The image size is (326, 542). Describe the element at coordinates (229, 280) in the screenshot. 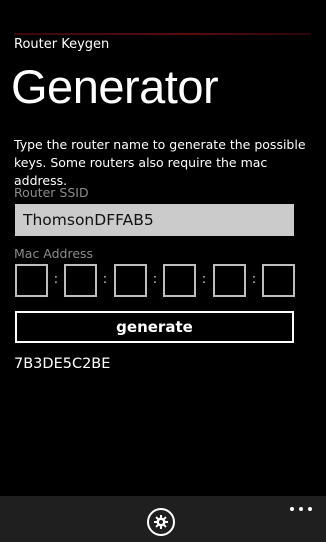

I see `mac-octet-5-input` at that location.